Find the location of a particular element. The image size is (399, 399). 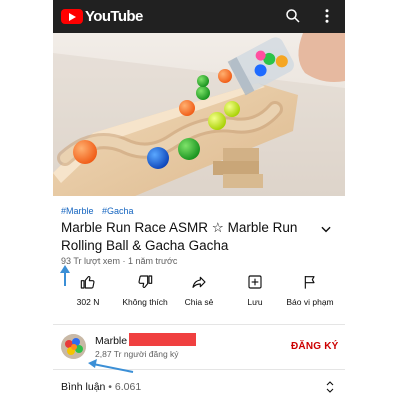

channel-avatar is located at coordinates (73, 346).